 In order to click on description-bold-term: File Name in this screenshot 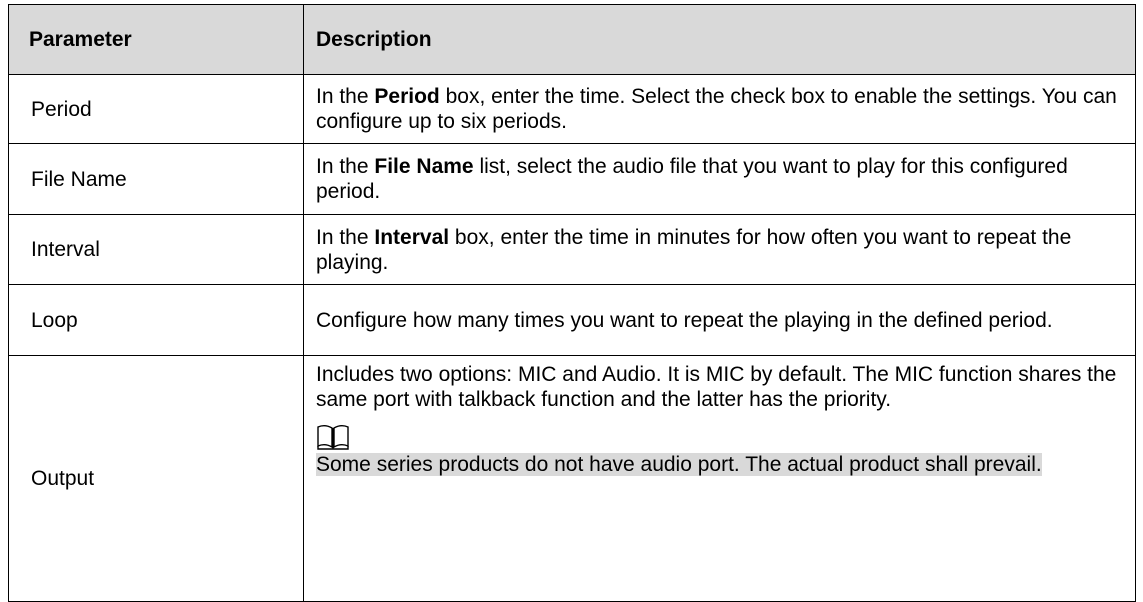, I will do `click(424, 166)`.